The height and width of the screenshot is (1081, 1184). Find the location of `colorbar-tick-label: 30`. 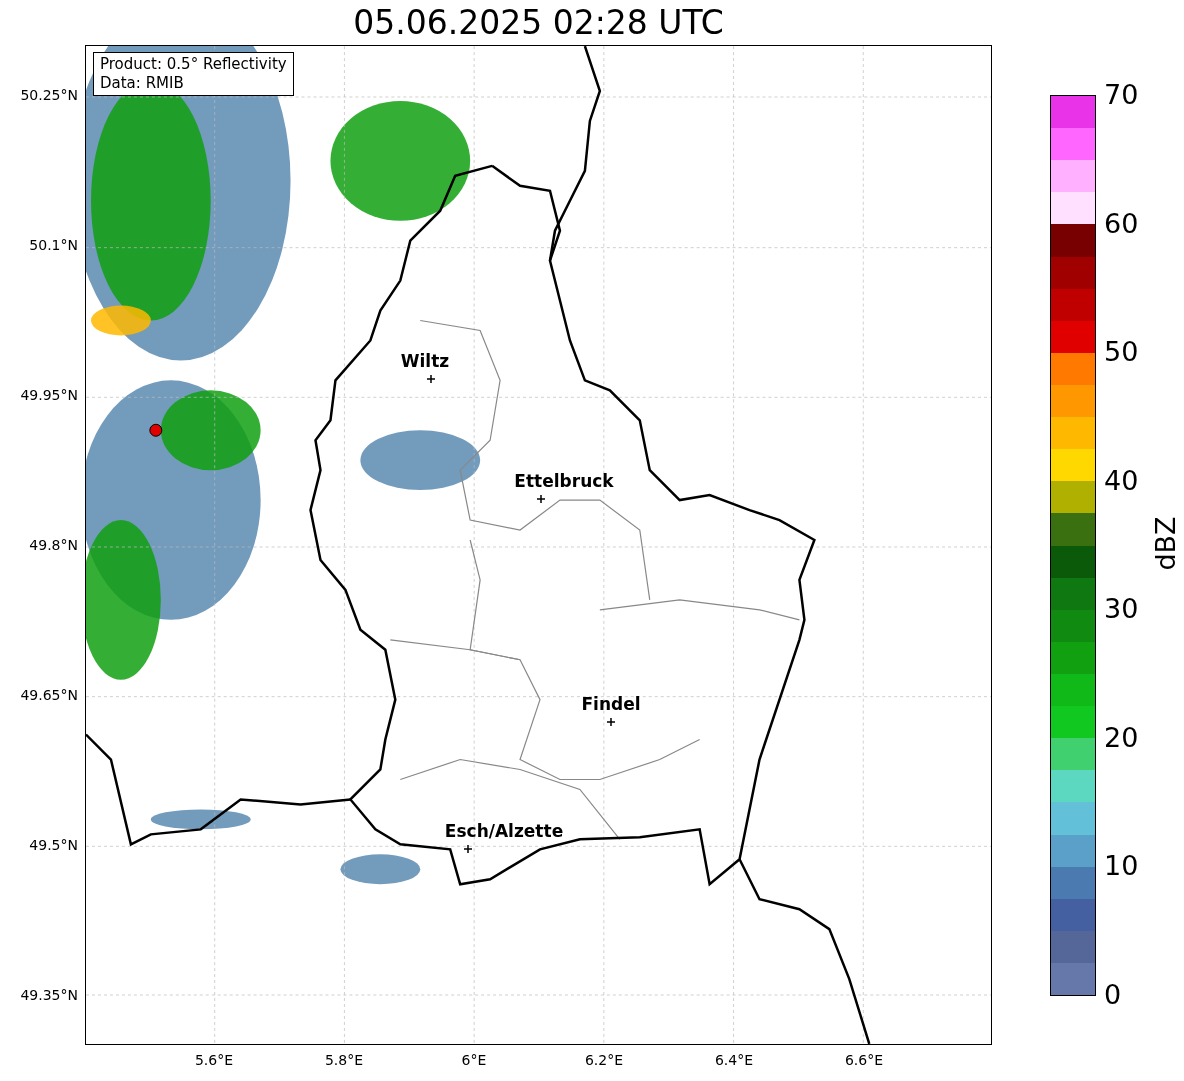

colorbar-tick-label: 30 is located at coordinates (1121, 609).